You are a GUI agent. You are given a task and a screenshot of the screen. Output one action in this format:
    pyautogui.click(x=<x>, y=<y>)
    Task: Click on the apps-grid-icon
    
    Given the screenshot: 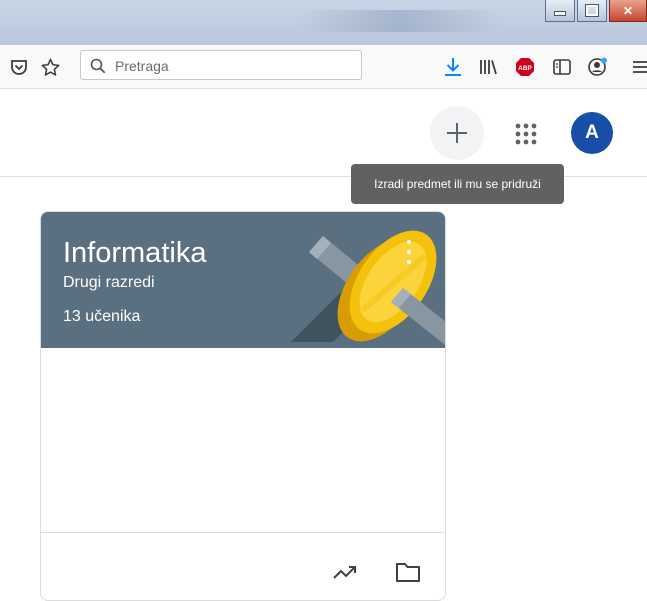 What is the action you would take?
    pyautogui.click(x=526, y=134)
    